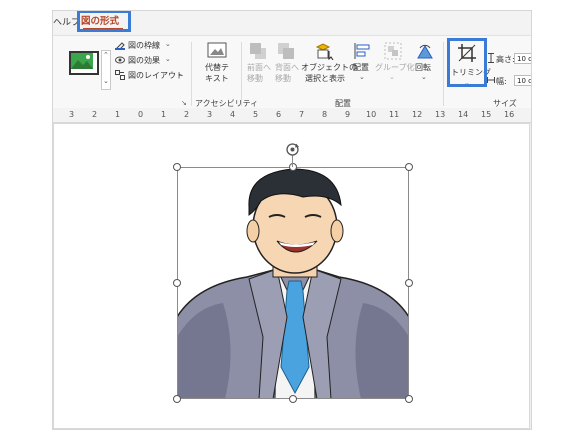  What do you see at coordinates (177, 283) in the screenshot?
I see `resize-handle-left` at bounding box center [177, 283].